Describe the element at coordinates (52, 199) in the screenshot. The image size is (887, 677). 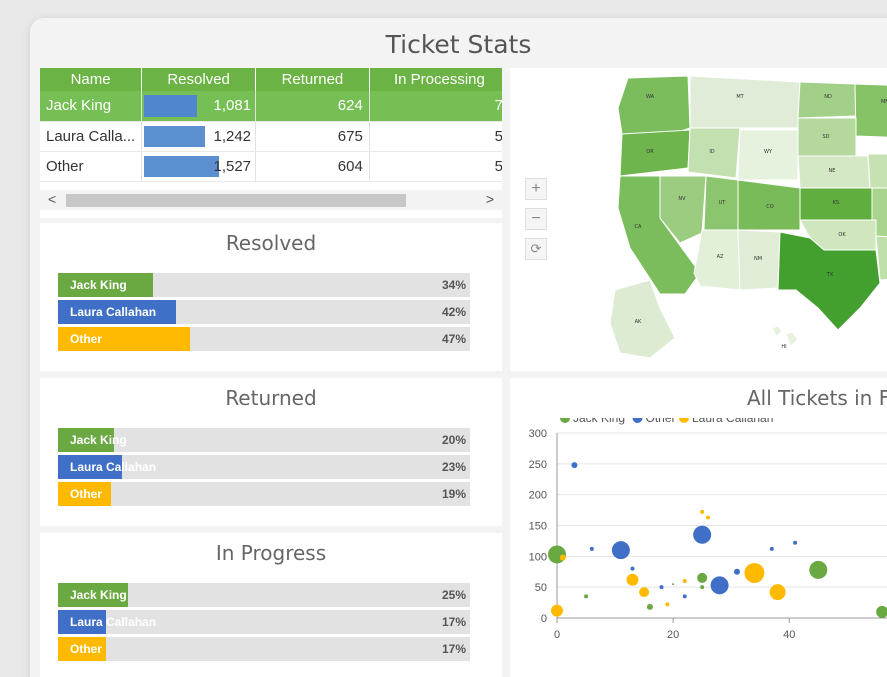
I see `scroll-left-icon: <` at that location.